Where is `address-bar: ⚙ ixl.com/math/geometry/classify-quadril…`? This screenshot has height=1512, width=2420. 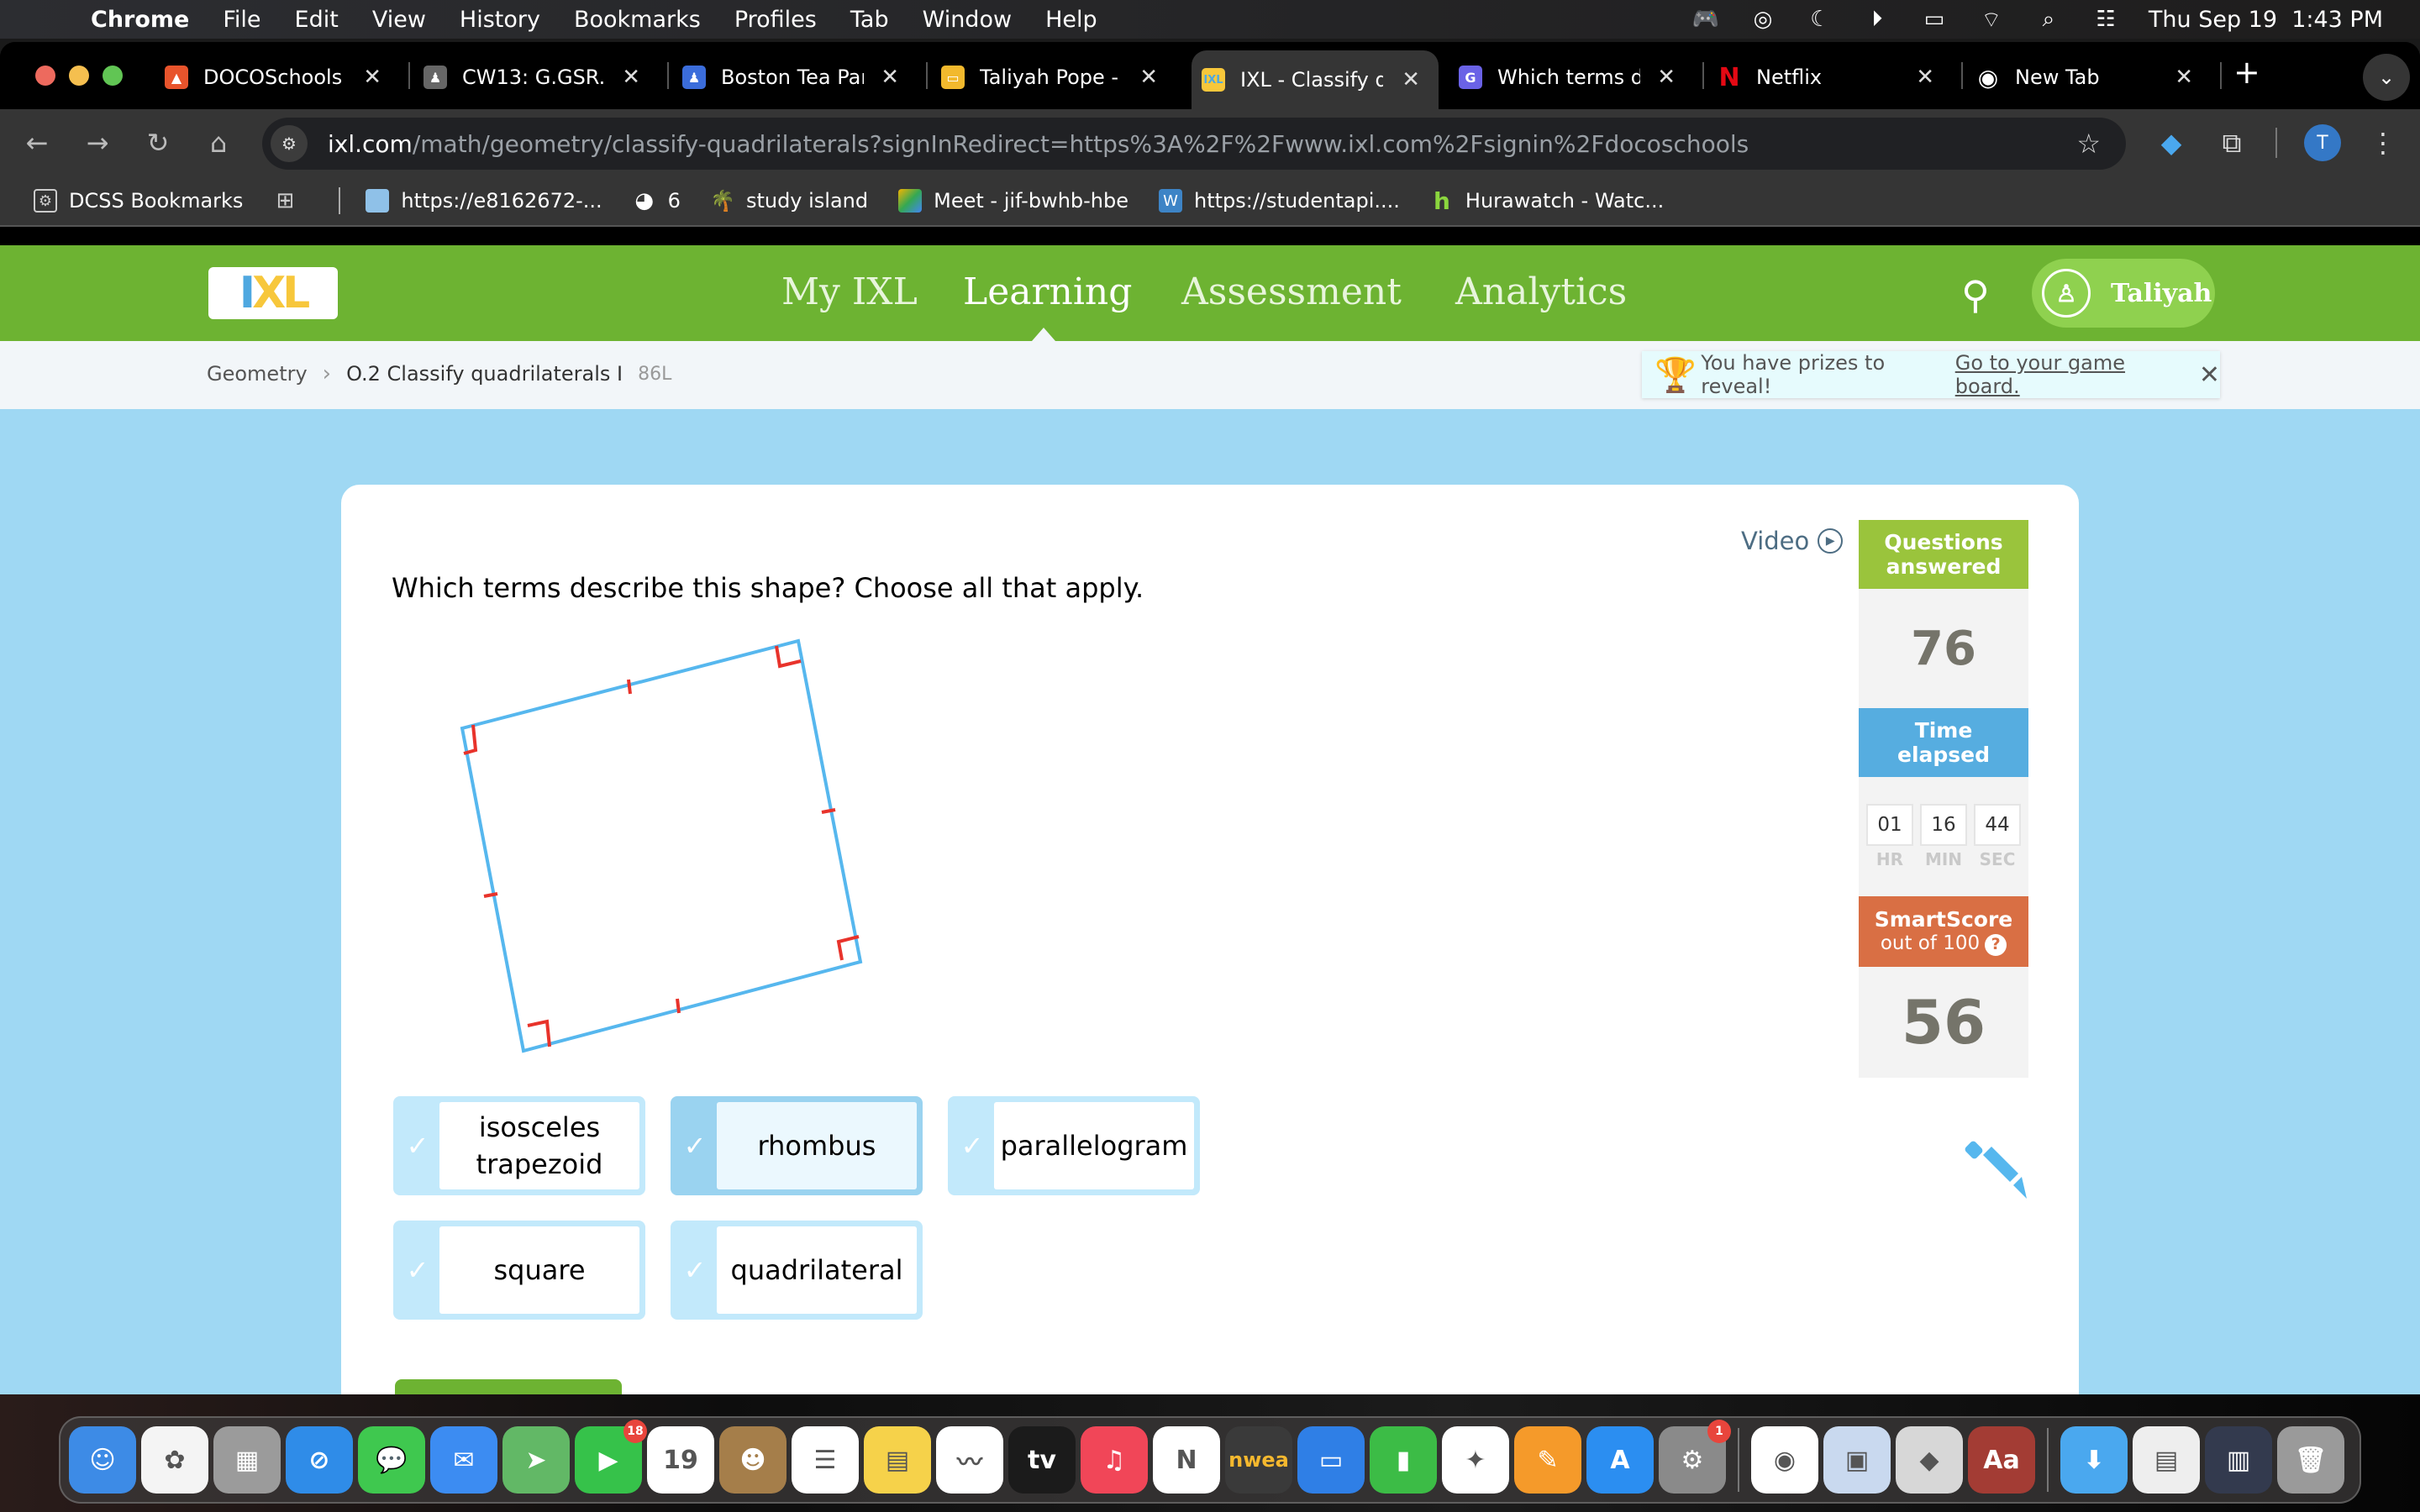
address-bar: ⚙ ixl.com/math/geometry/classify-quadril… is located at coordinates (1194, 144).